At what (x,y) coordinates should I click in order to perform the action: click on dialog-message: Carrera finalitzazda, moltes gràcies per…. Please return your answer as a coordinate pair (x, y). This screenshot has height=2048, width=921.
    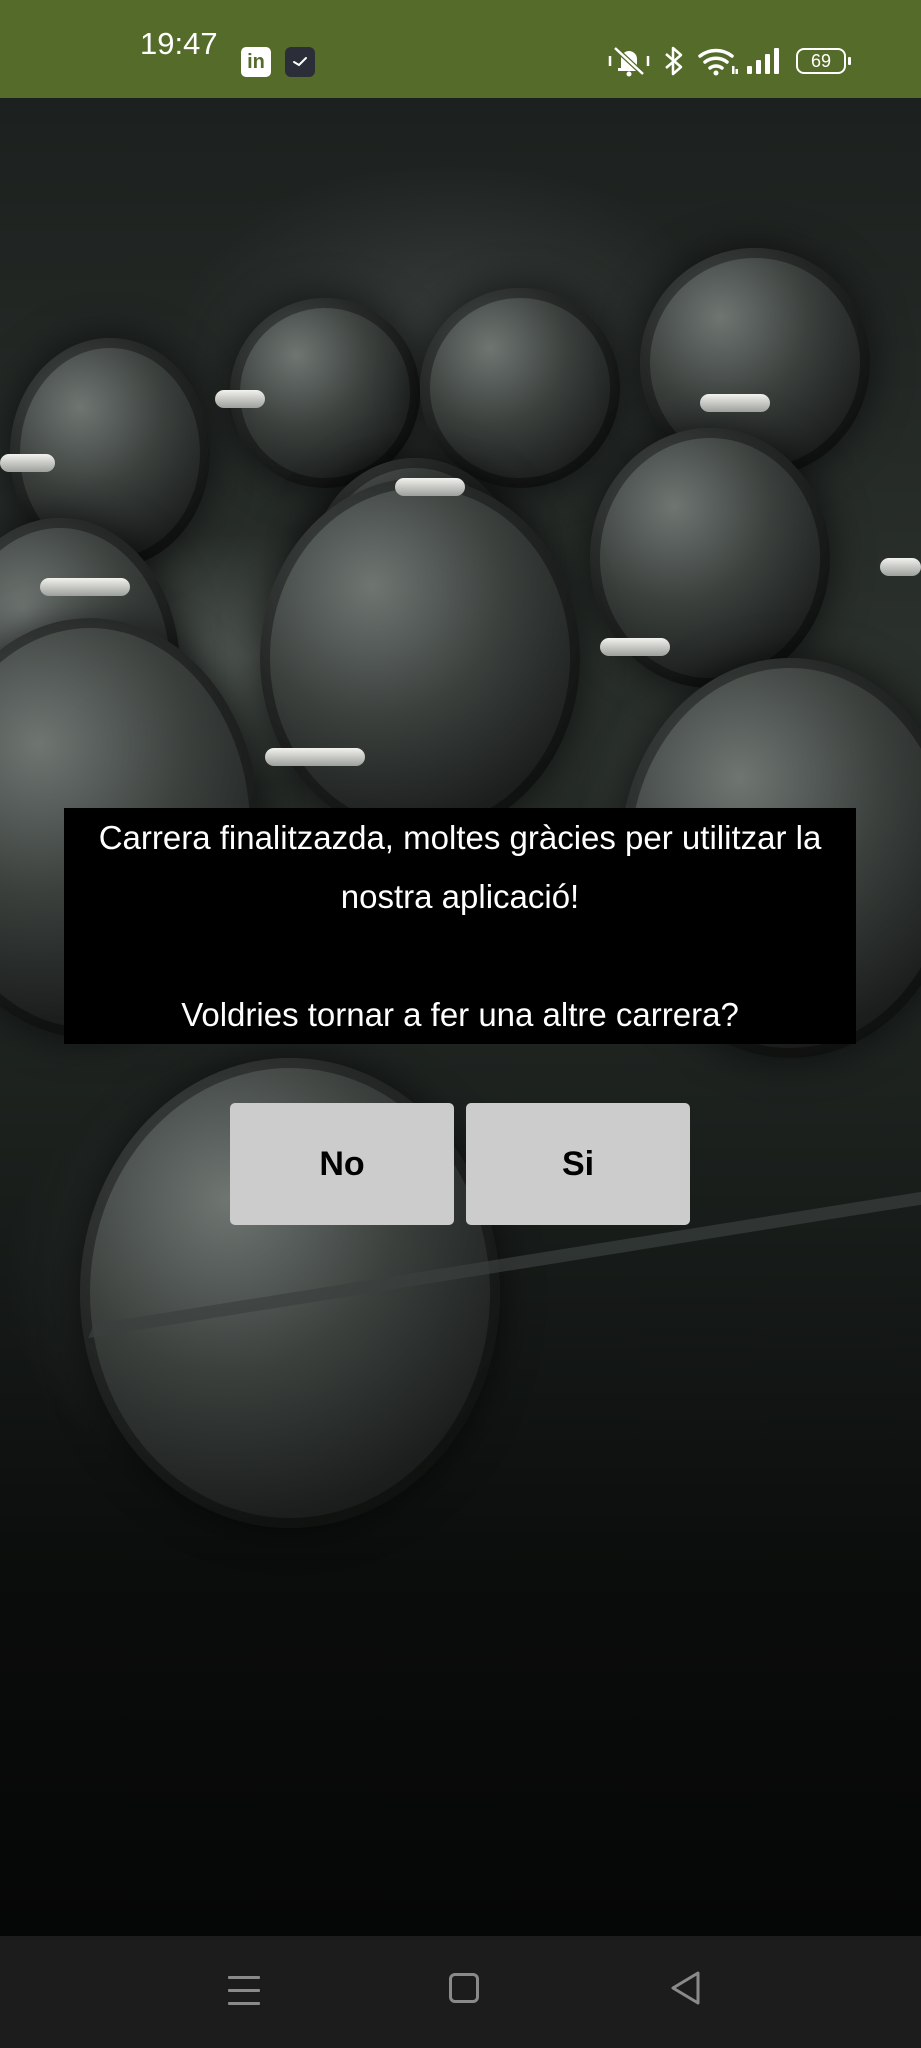
    Looking at the image, I should click on (460, 926).